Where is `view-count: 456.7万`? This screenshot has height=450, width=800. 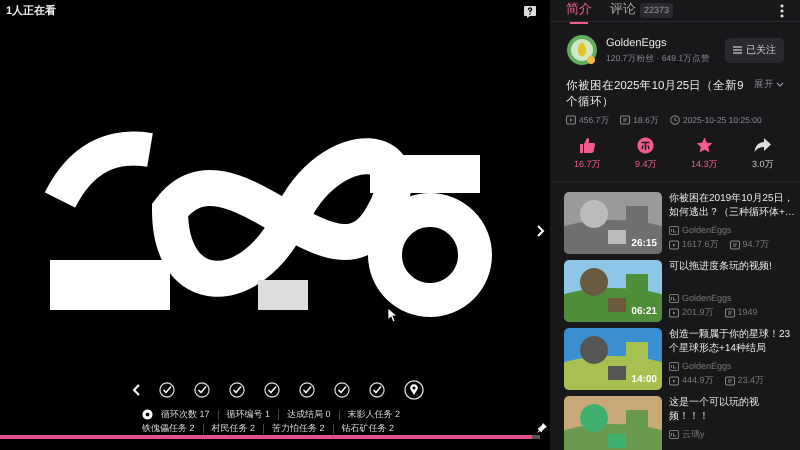
view-count: 456.7万 is located at coordinates (594, 120).